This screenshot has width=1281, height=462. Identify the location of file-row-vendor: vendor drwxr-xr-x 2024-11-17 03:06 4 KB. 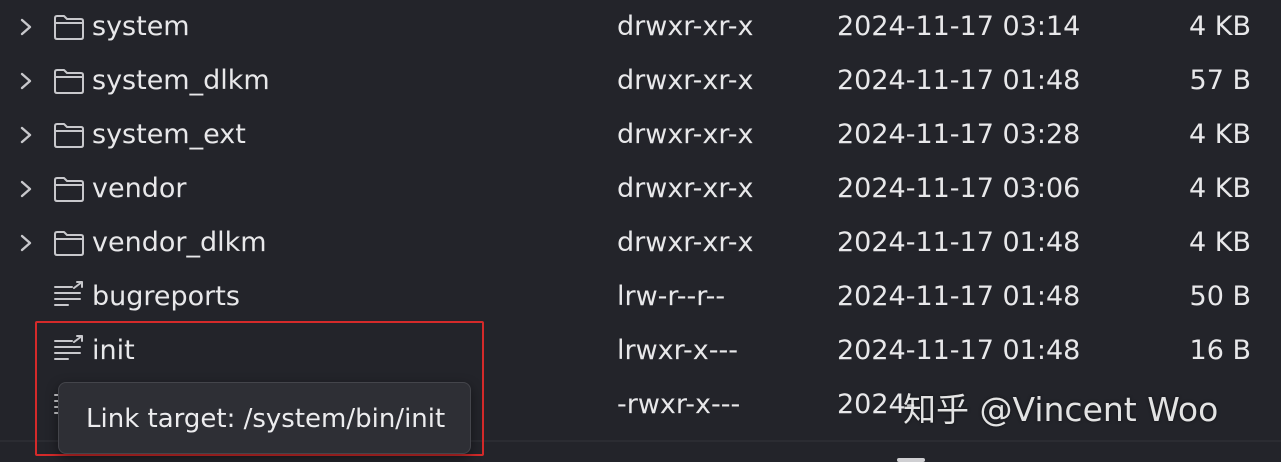
(640, 189).